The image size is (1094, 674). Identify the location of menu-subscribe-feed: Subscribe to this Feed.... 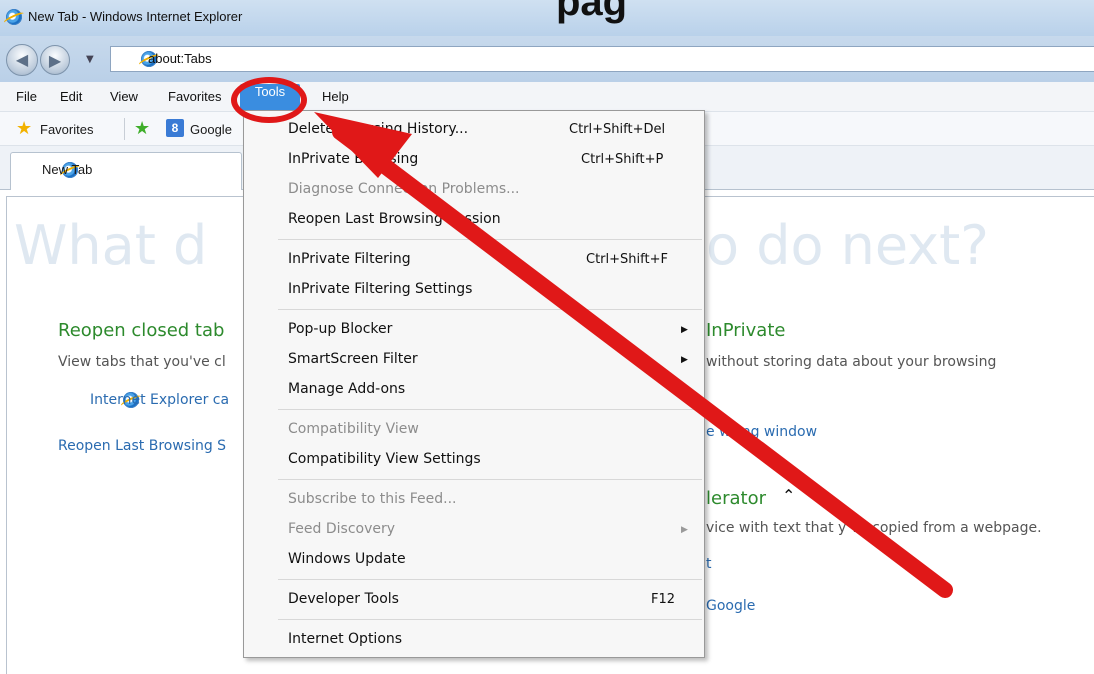
(372, 499).